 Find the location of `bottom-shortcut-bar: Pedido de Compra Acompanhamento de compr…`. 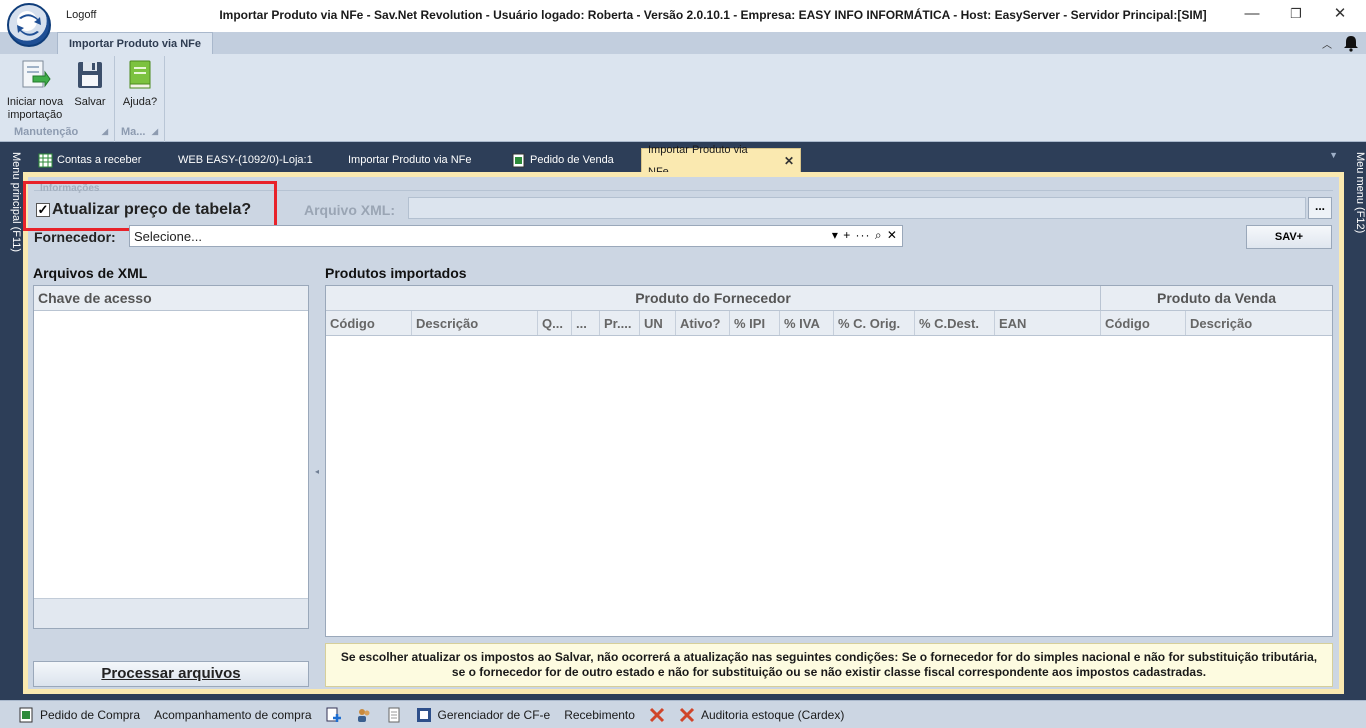

bottom-shortcut-bar: Pedido de Compra Acompanhamento de compr… is located at coordinates (683, 714).